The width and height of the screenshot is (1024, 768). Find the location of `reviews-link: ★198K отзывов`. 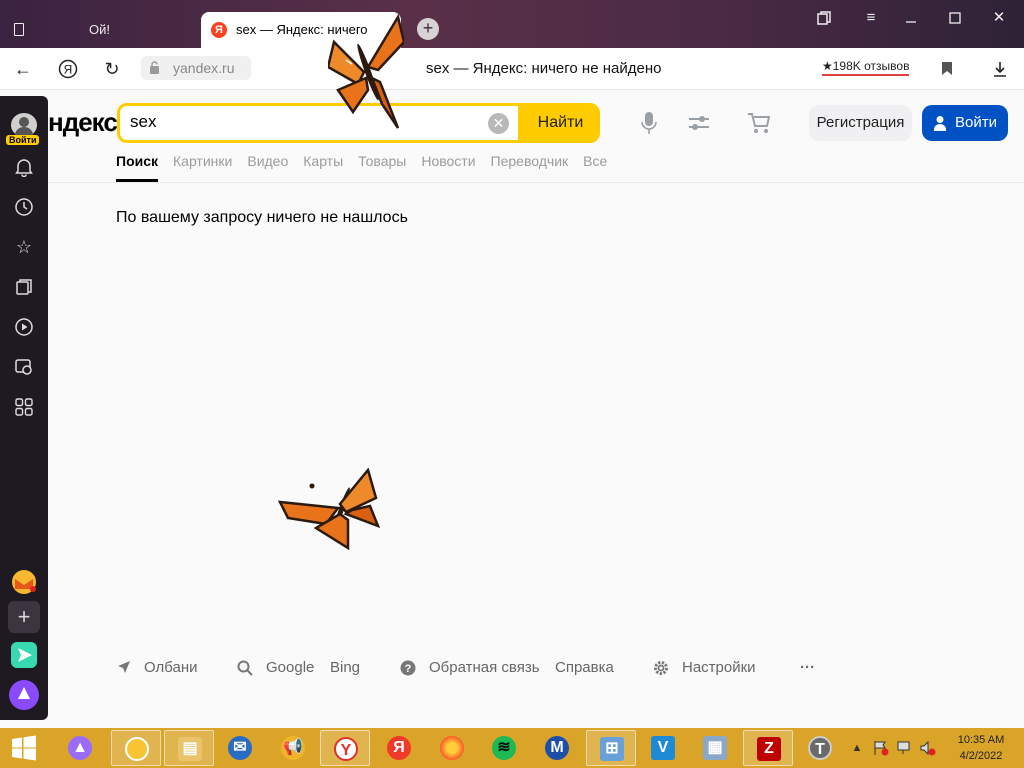

reviews-link: ★198K отзывов is located at coordinates (866, 67).